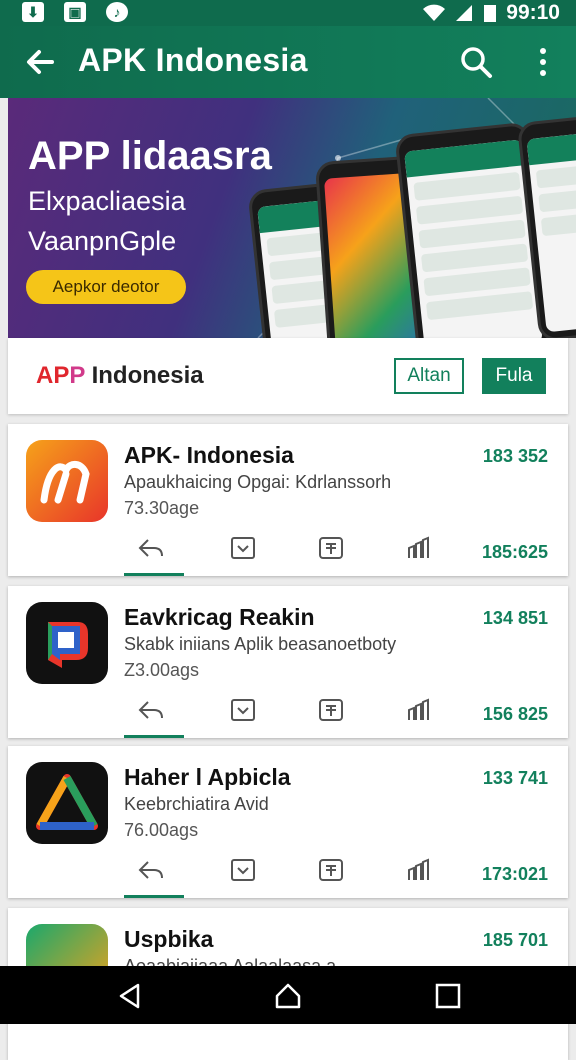 Image resolution: width=576 pixels, height=1060 pixels. I want to click on status-bar: ⬇ ▣ ♪ 99:10, so click(288, 13).